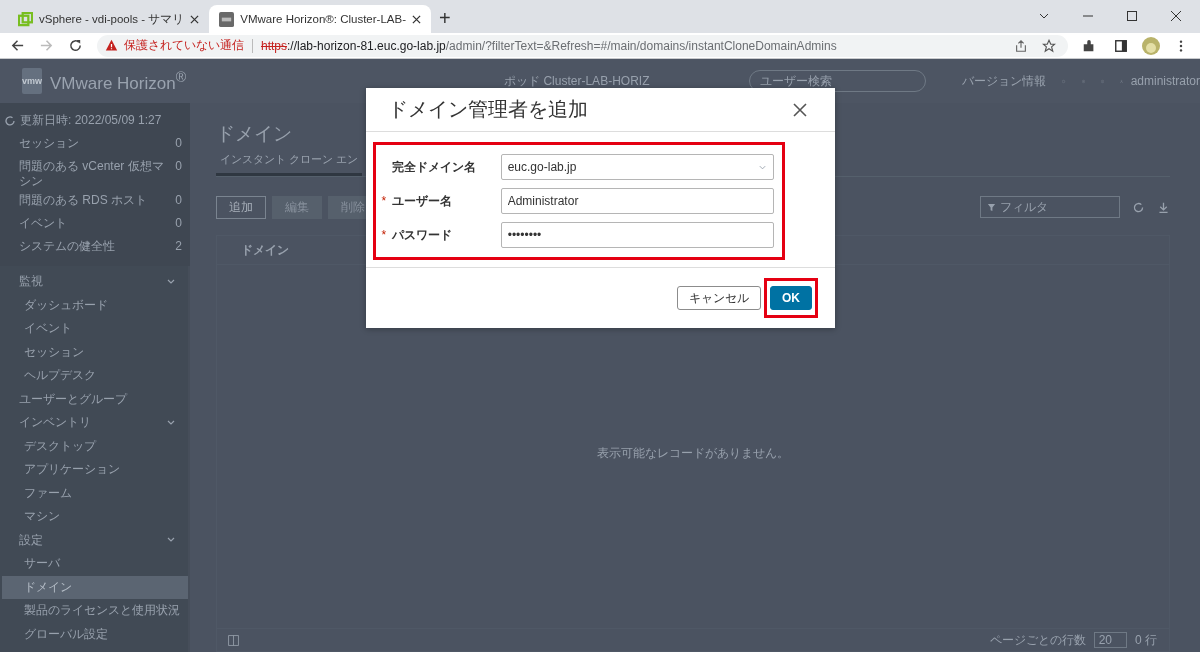 This screenshot has width=1200, height=652. Describe the element at coordinates (422, 201) in the screenshot. I see `field-label: ユーザー名` at that location.